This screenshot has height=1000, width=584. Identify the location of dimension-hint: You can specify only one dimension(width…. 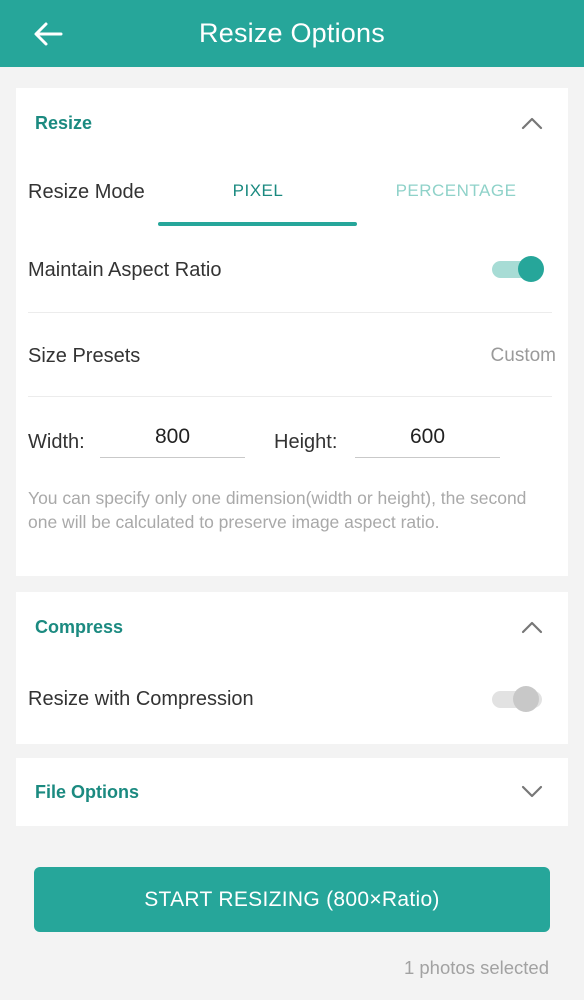
(277, 510).